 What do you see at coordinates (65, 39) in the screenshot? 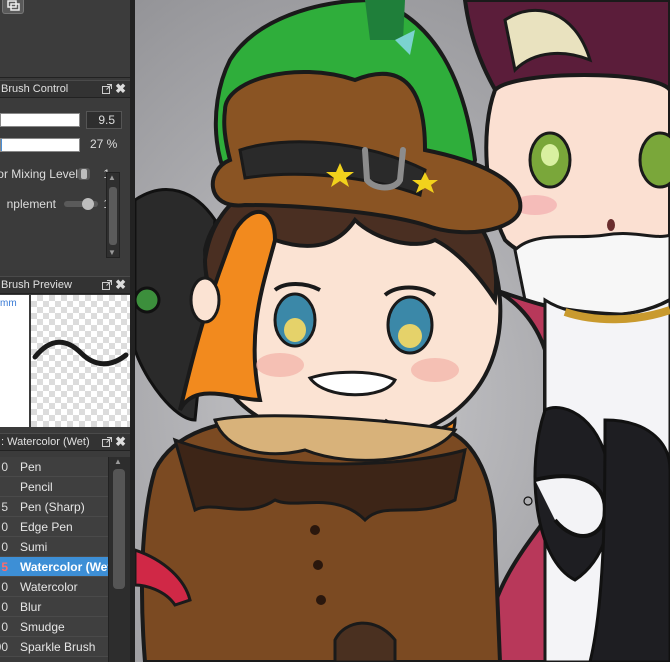
I see `top-toolbar` at bounding box center [65, 39].